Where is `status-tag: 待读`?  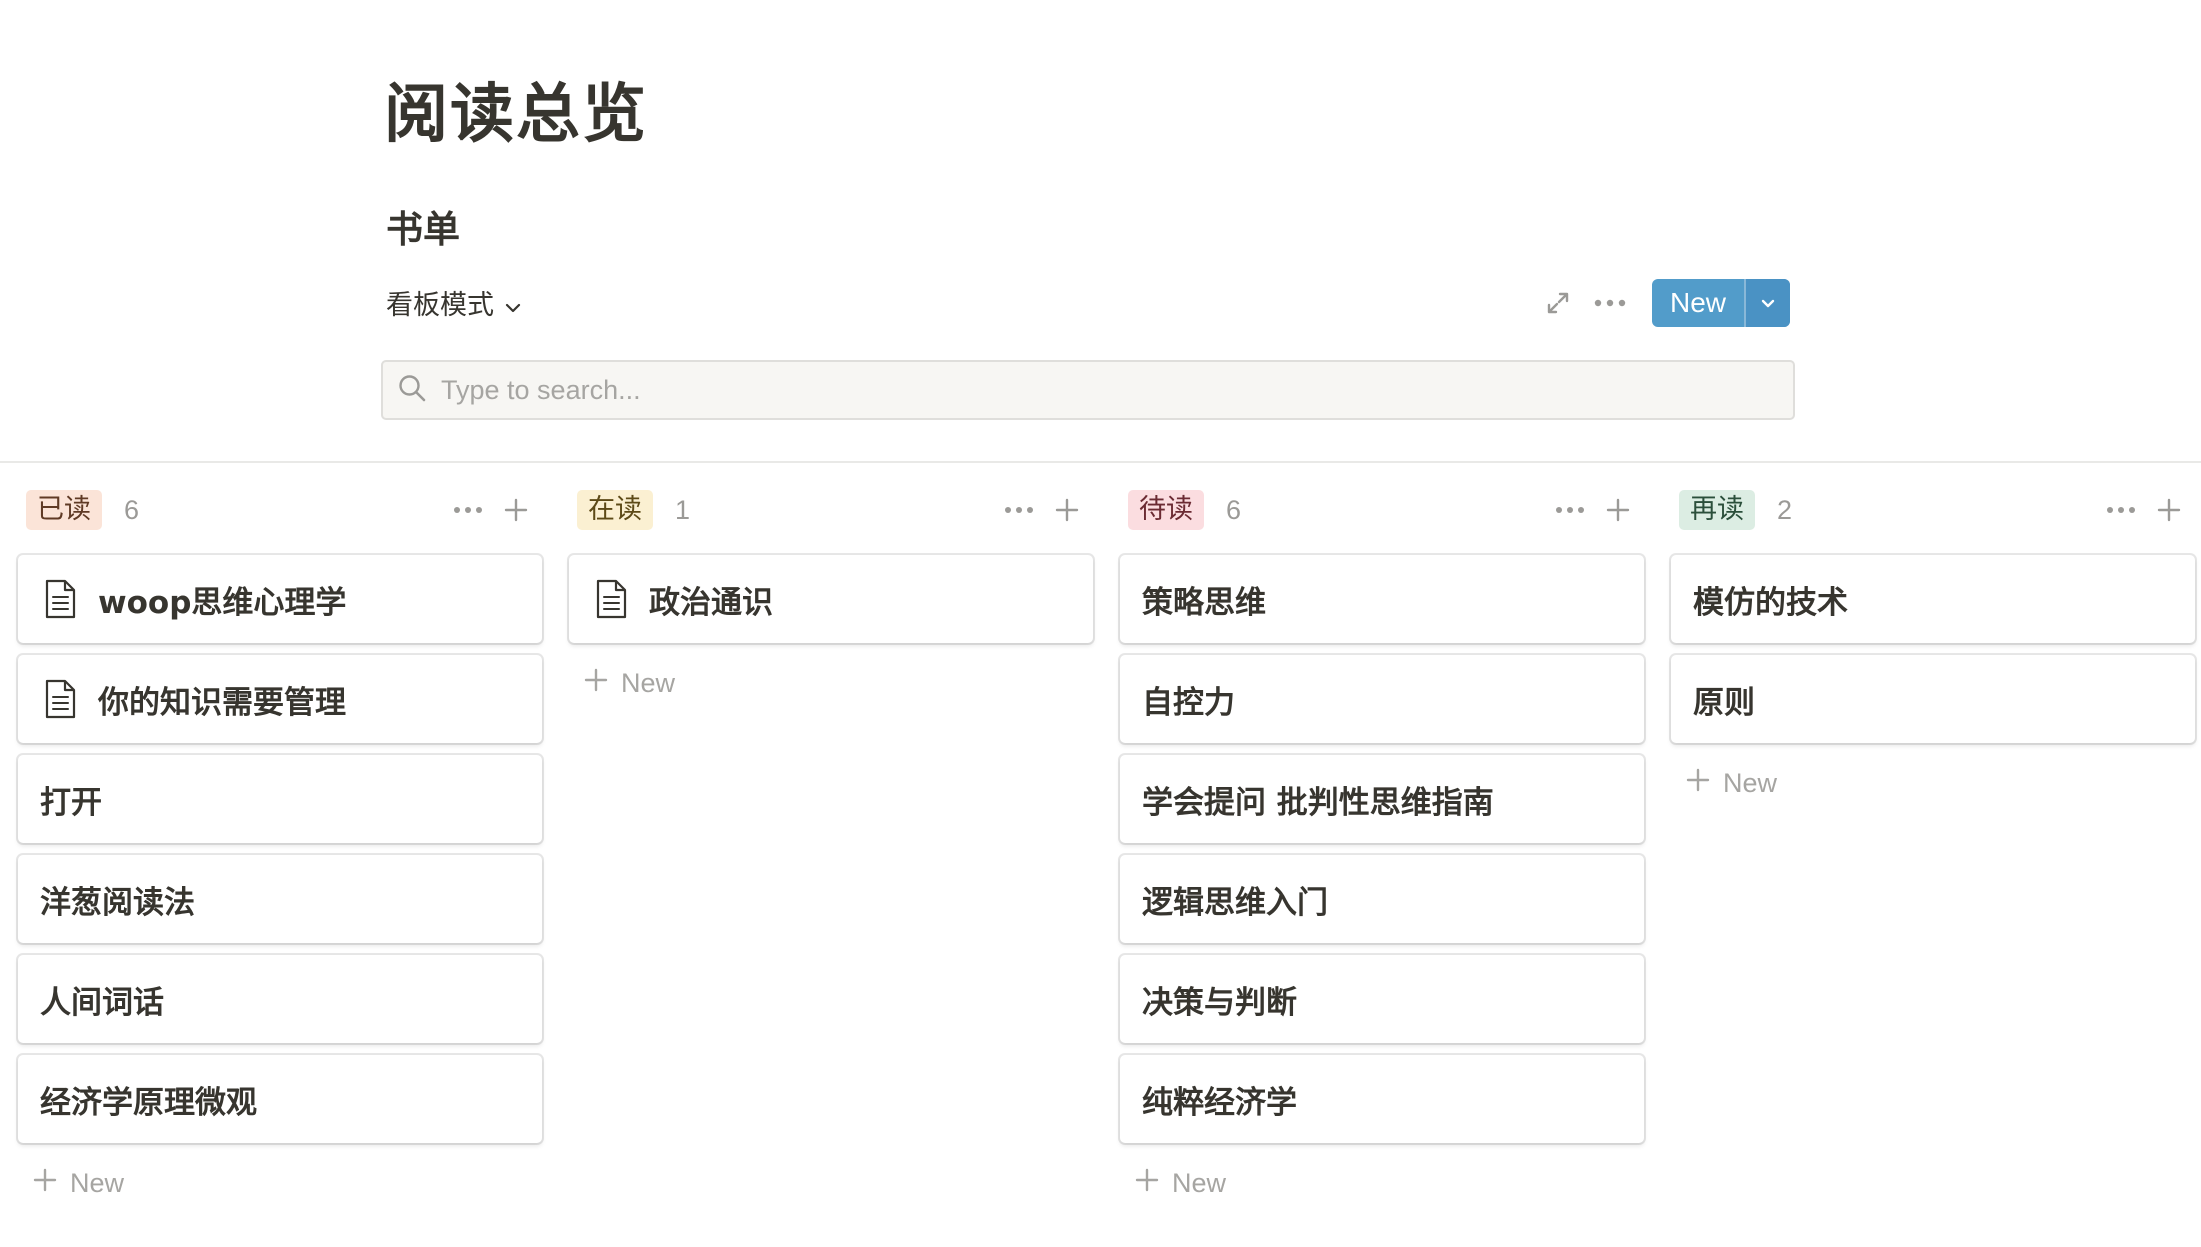 status-tag: 待读 is located at coordinates (1166, 510).